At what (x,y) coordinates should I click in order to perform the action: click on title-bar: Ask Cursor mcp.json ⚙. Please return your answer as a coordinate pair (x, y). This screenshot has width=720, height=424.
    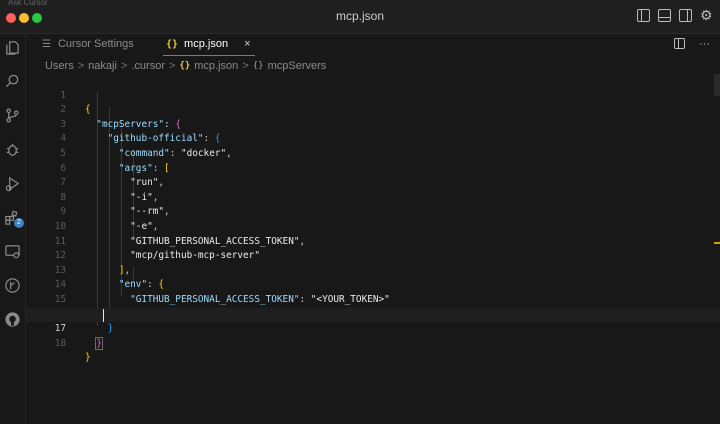
    Looking at the image, I should click on (360, 17).